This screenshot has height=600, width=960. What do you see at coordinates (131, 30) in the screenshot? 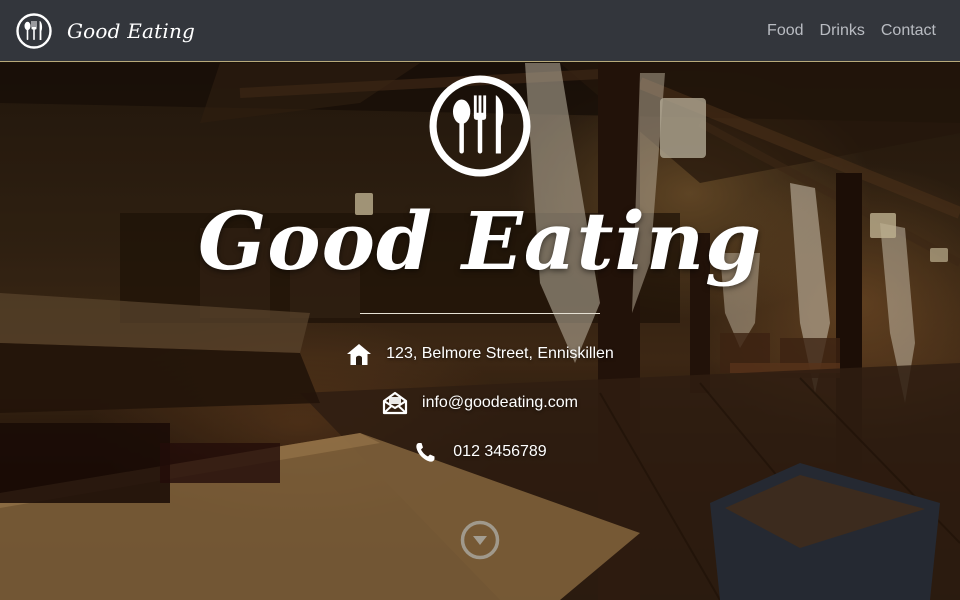
I see `brand-name: Good Eating` at bounding box center [131, 30].